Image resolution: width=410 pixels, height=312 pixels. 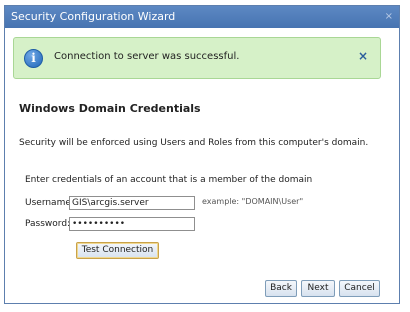 What do you see at coordinates (110, 108) in the screenshot?
I see `section-title: Windows Domain Credentials` at bounding box center [110, 108].